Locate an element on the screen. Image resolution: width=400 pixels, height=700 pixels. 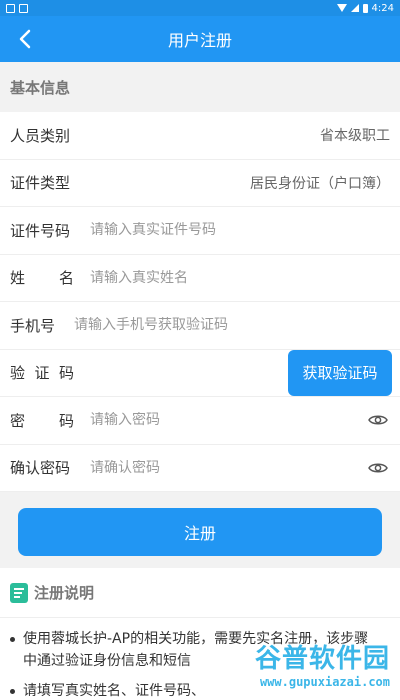
nav-bar: 用户注册 is located at coordinates (200, 39).